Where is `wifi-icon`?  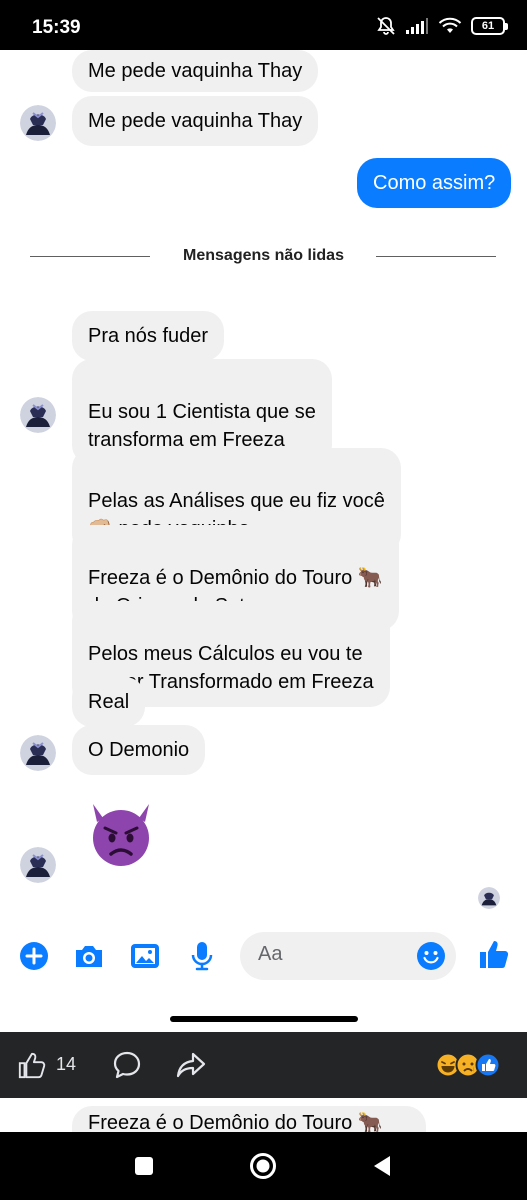
wifi-icon is located at coordinates (450, 25).